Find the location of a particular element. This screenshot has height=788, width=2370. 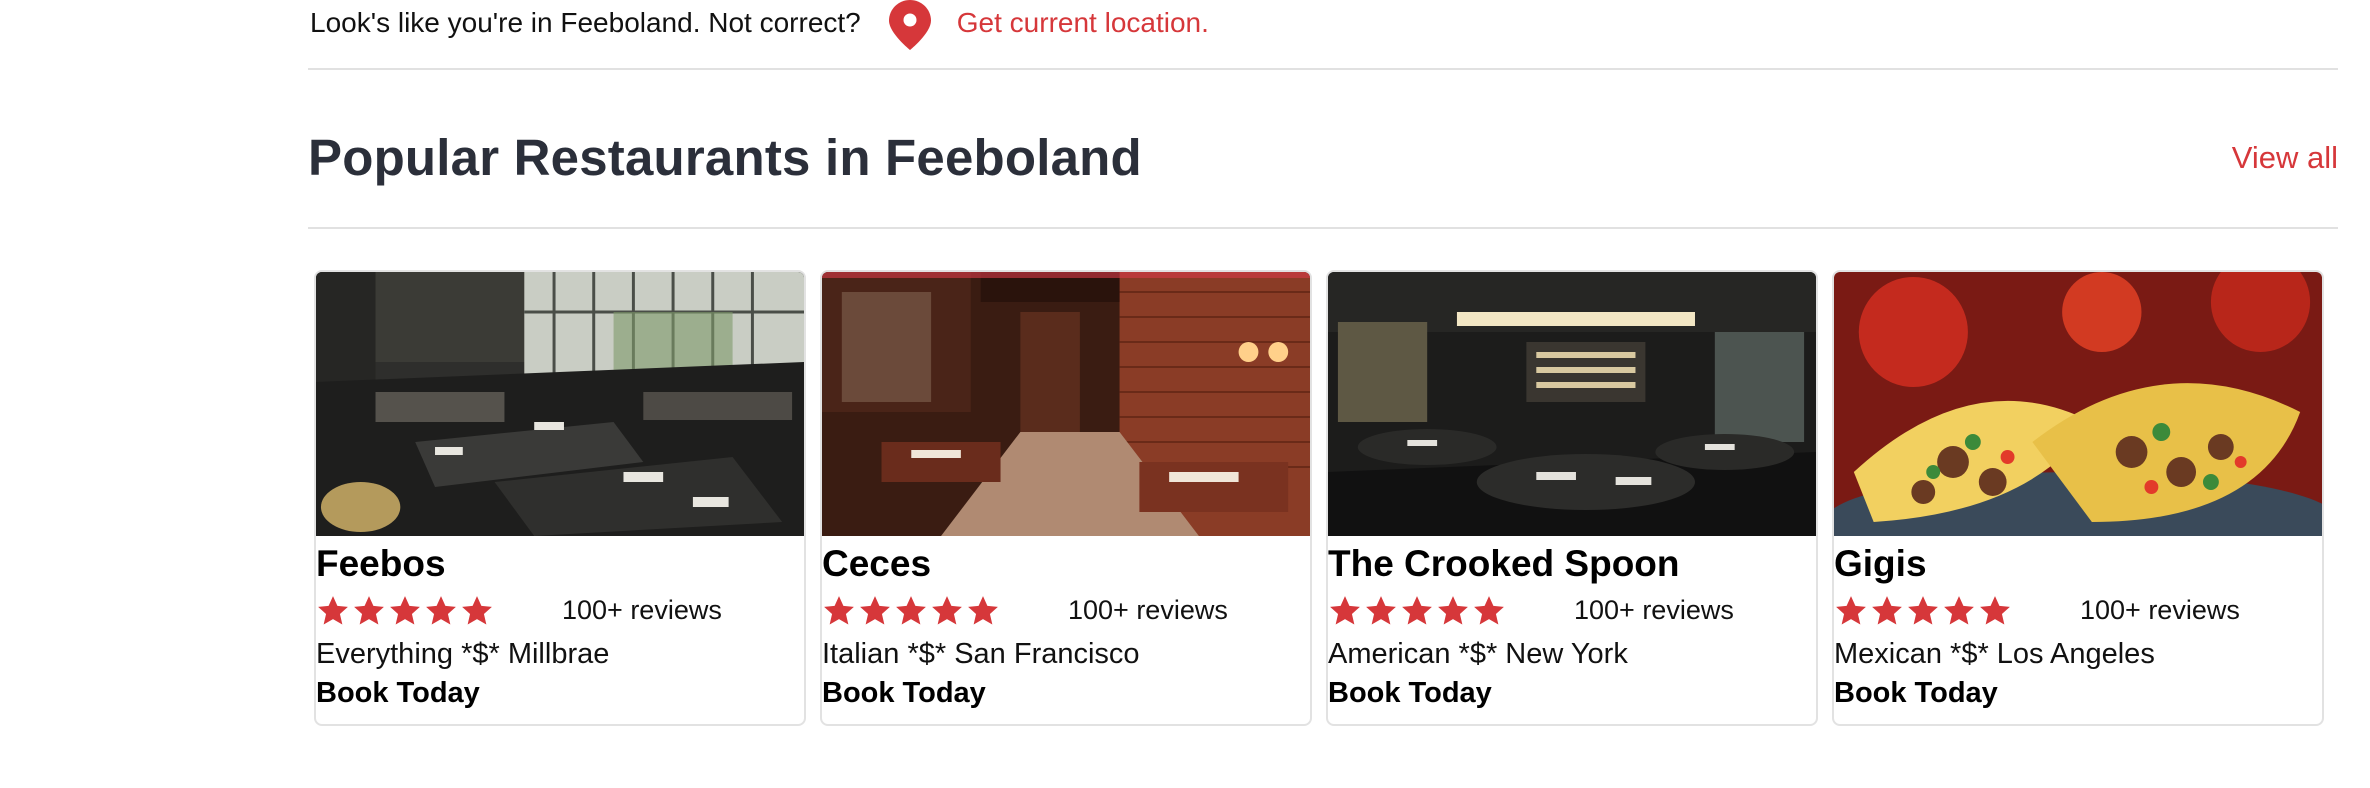

restaurant-meta: Mexican *$* Los Angeles is located at coordinates (1994, 653).